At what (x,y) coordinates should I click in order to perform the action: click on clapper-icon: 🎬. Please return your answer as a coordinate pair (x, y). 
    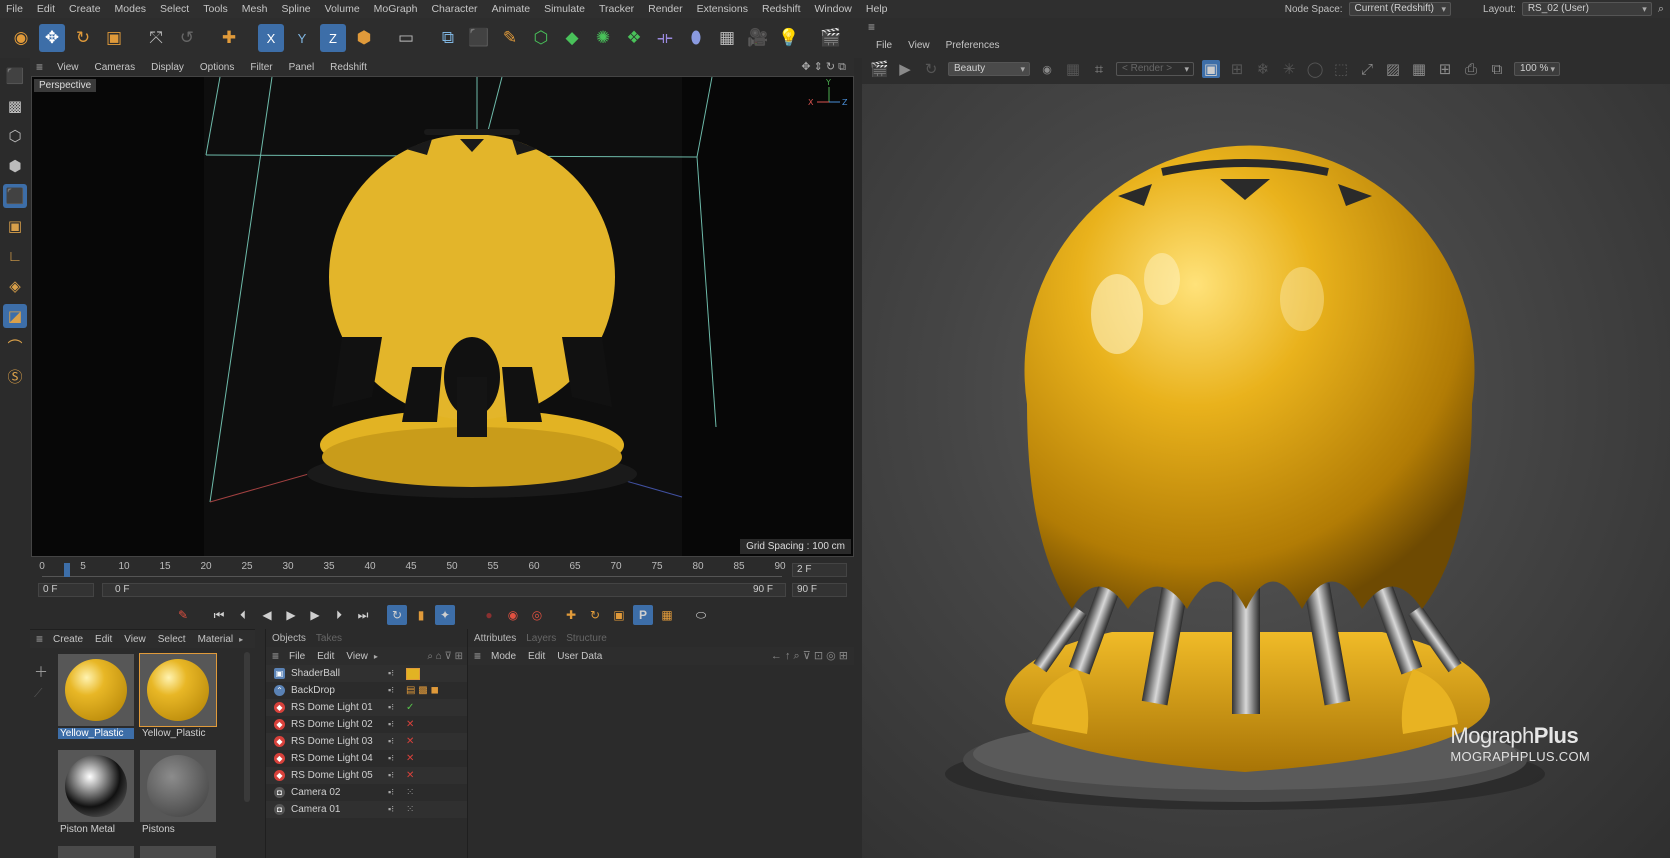
    Looking at the image, I should click on (879, 69).